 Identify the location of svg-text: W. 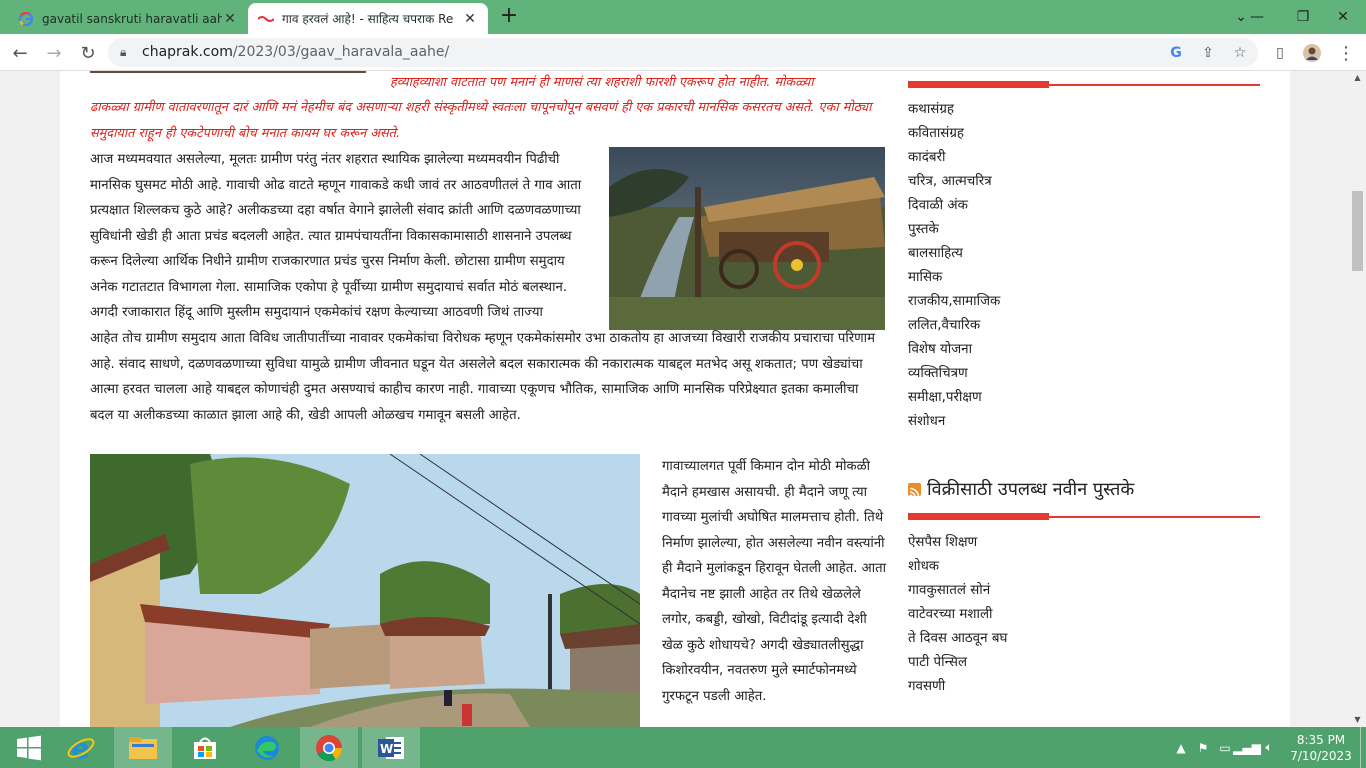
(386, 749).